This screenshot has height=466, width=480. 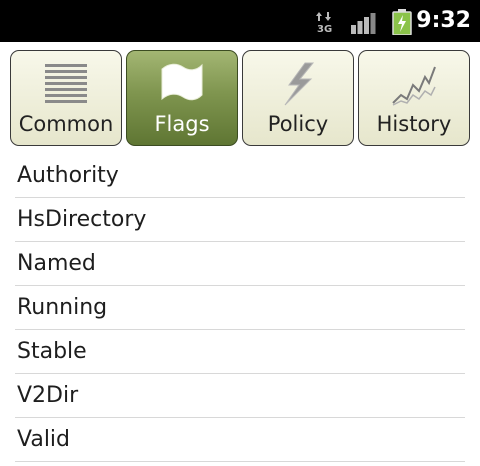 What do you see at coordinates (443, 20) in the screenshot?
I see `status-clock: 9:32` at bounding box center [443, 20].